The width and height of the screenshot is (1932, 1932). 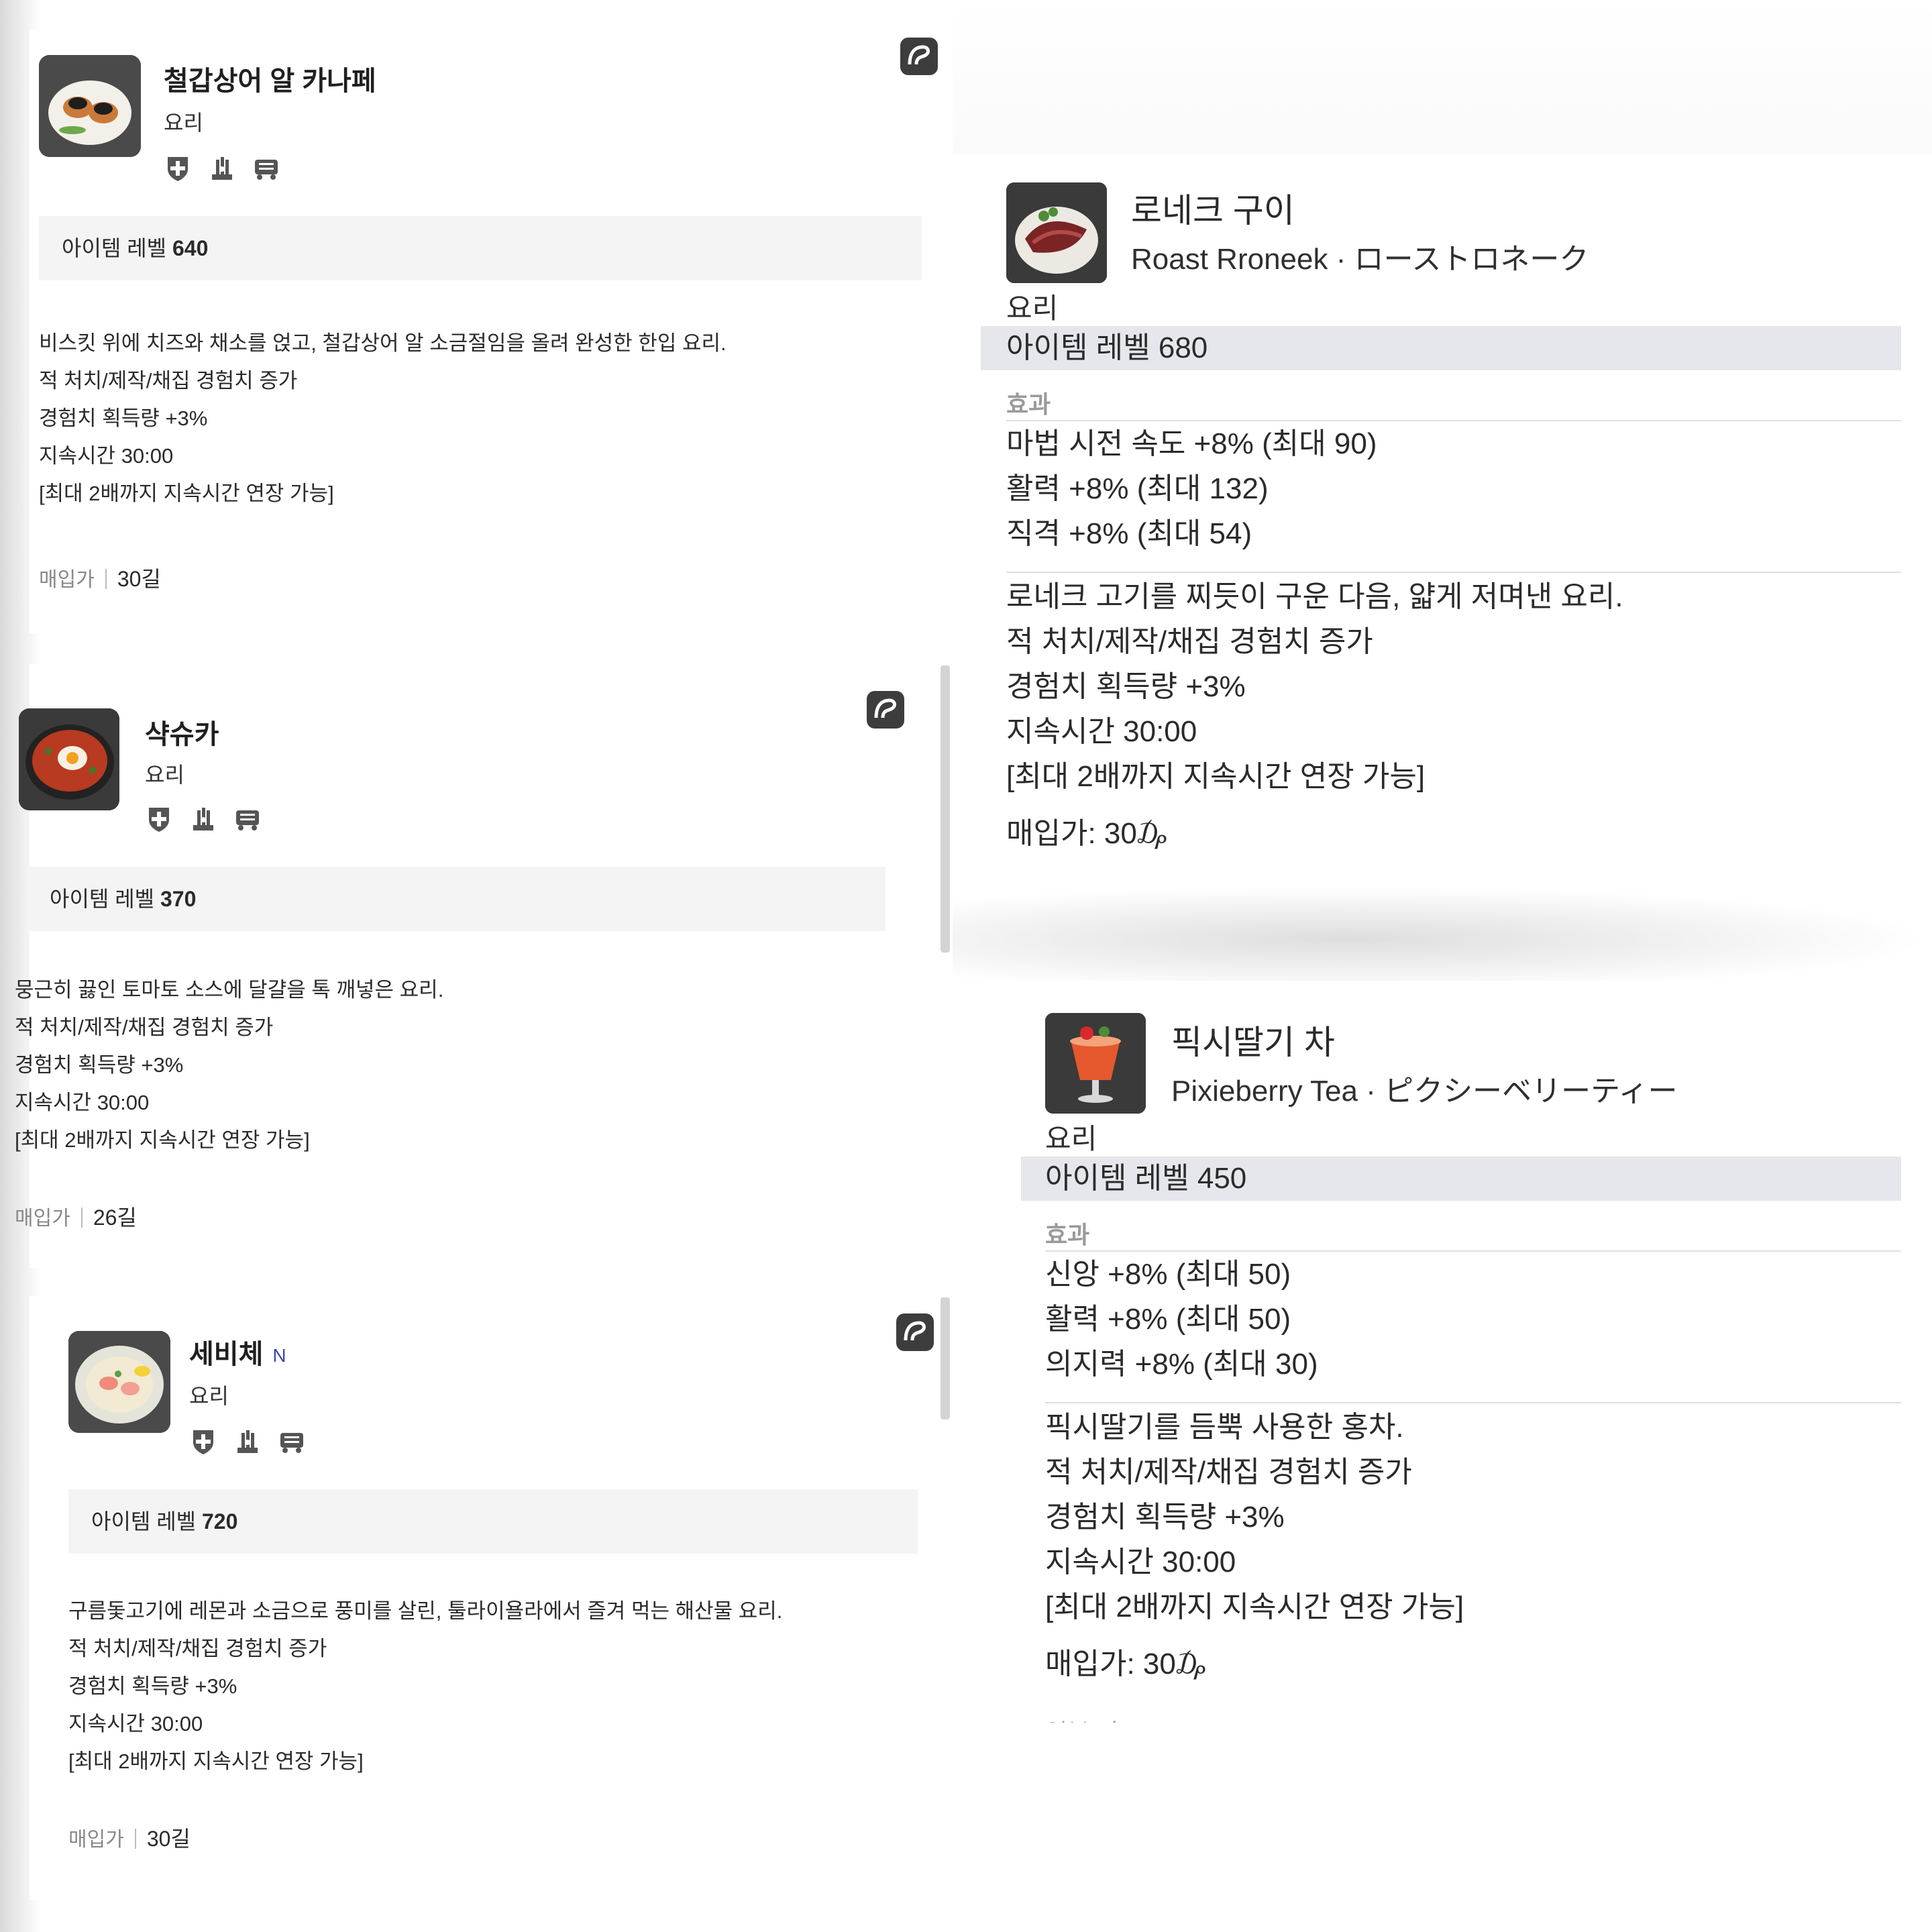 What do you see at coordinates (1168, 1274) in the screenshot?
I see `effect-line: 신앙 +8% (최대 50)` at bounding box center [1168, 1274].